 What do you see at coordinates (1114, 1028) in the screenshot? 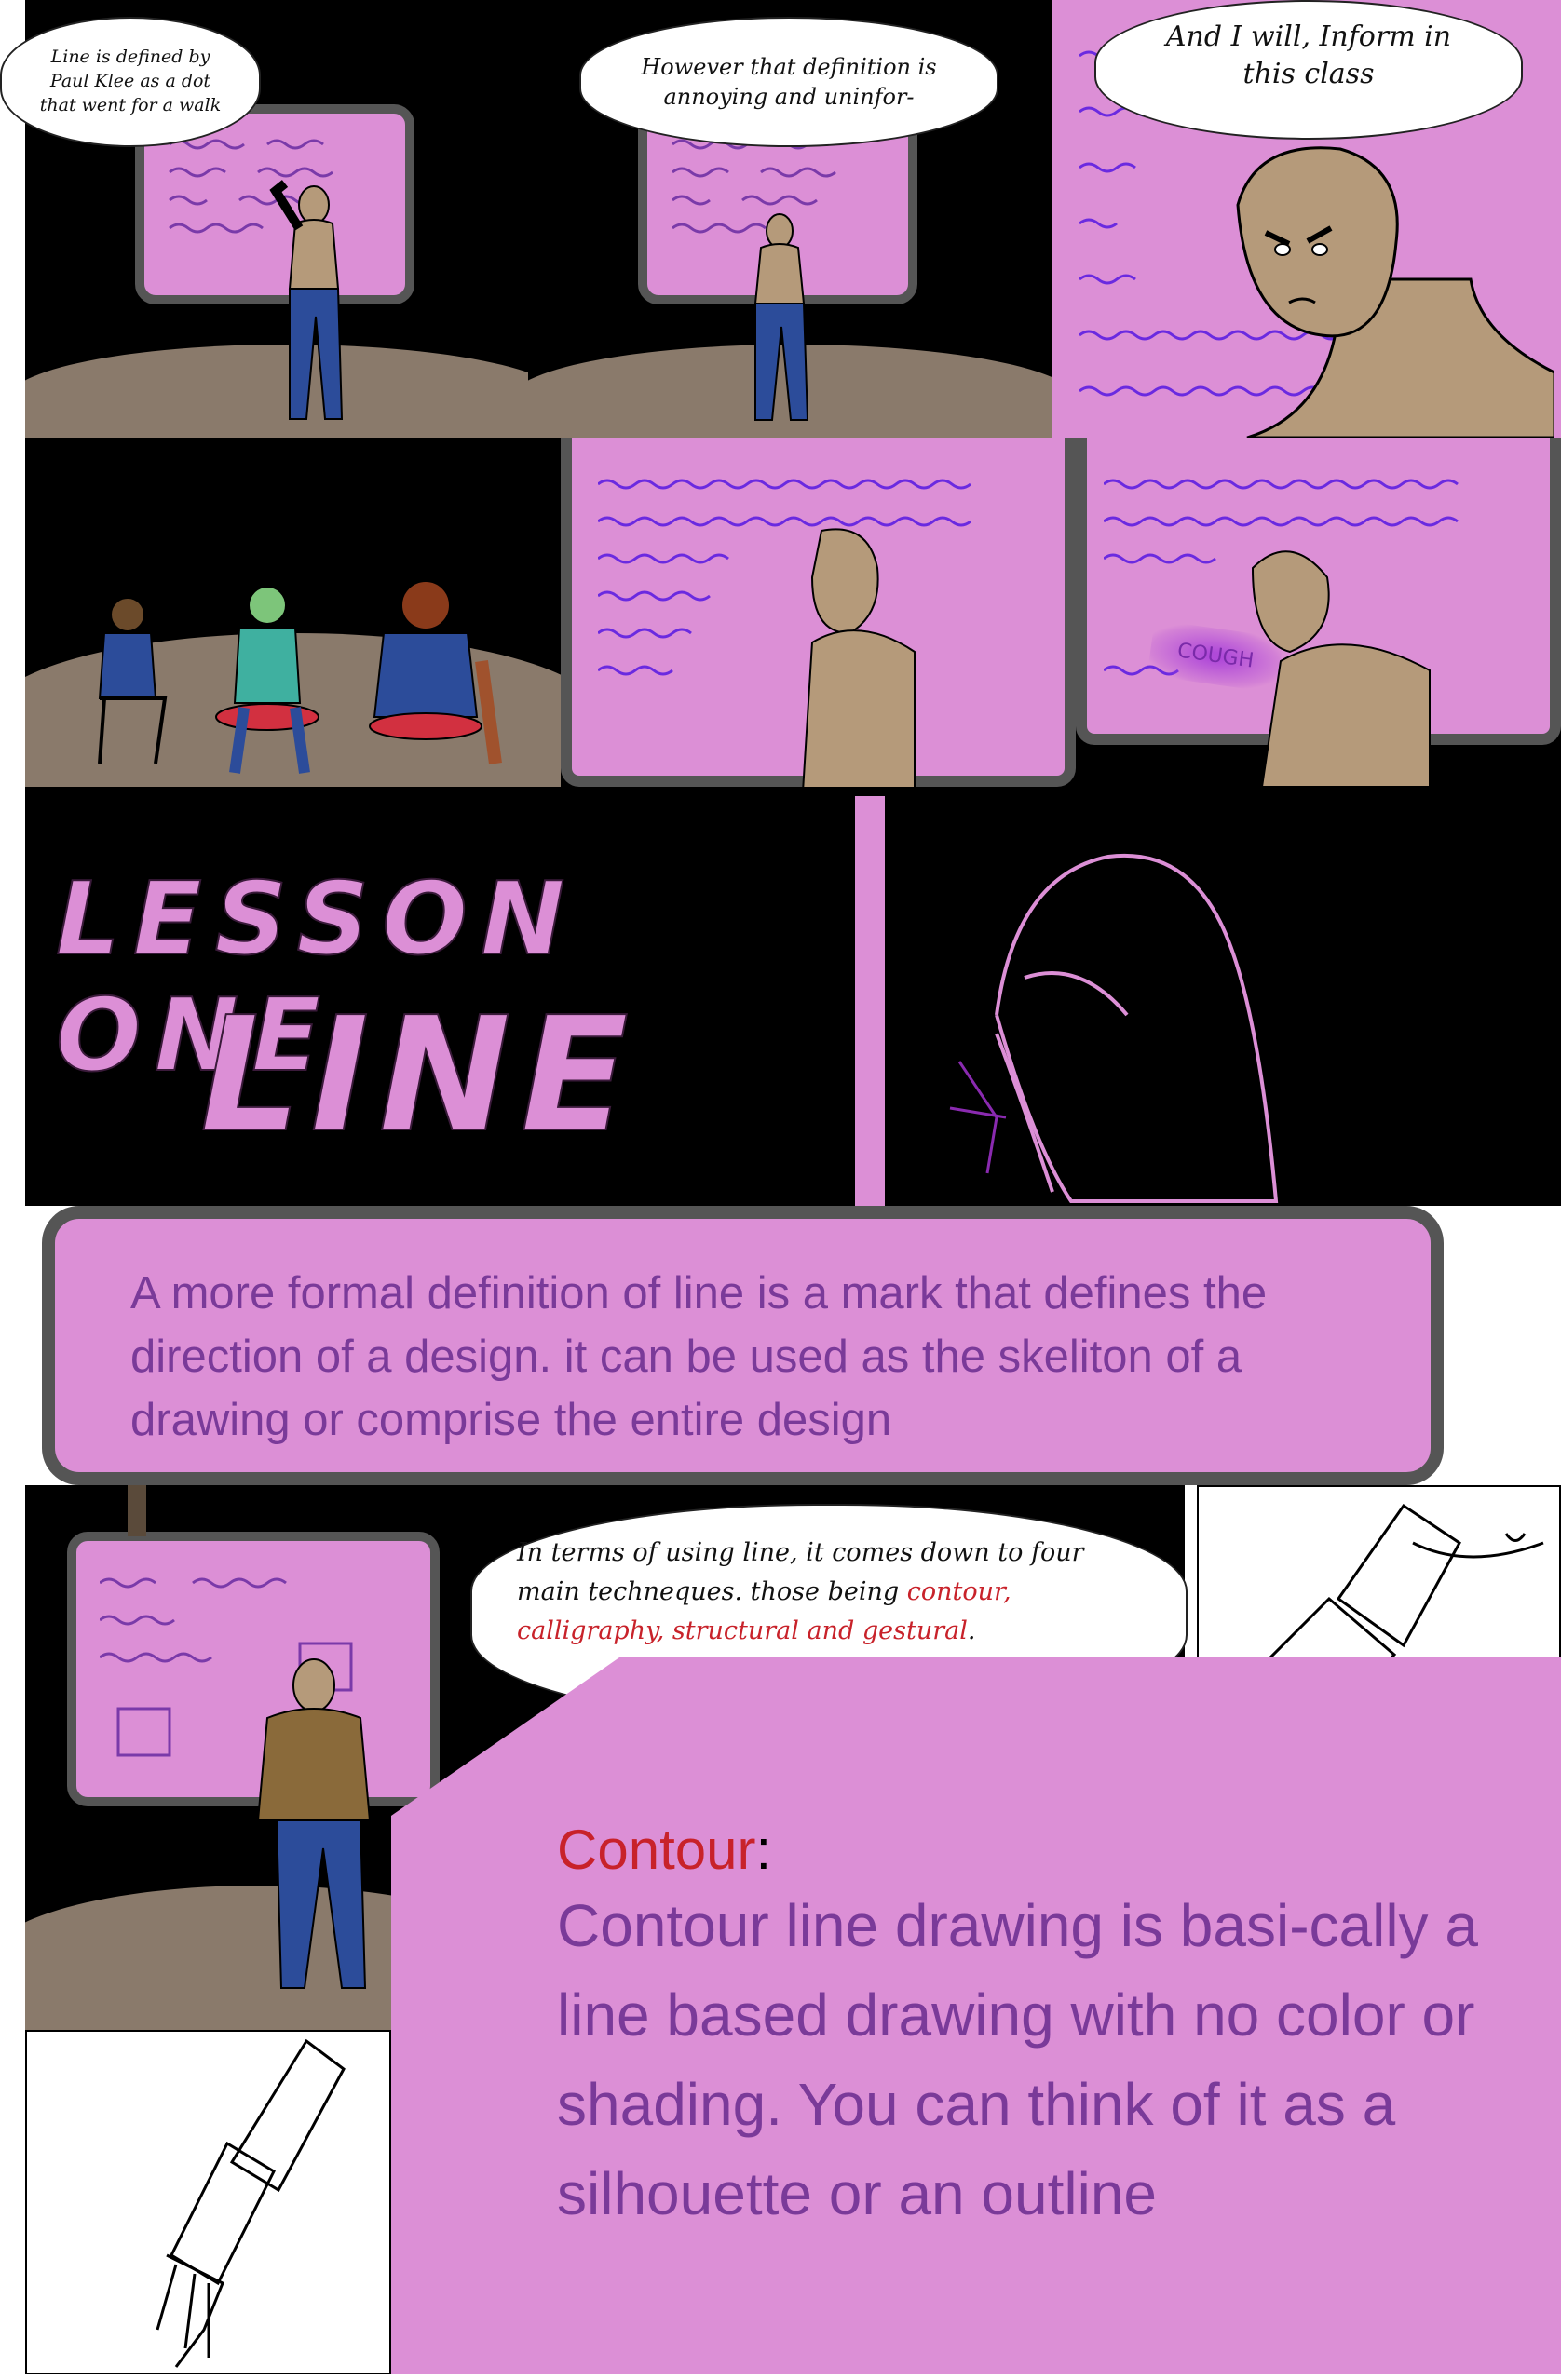
I see `crouching-figure-outline` at bounding box center [1114, 1028].